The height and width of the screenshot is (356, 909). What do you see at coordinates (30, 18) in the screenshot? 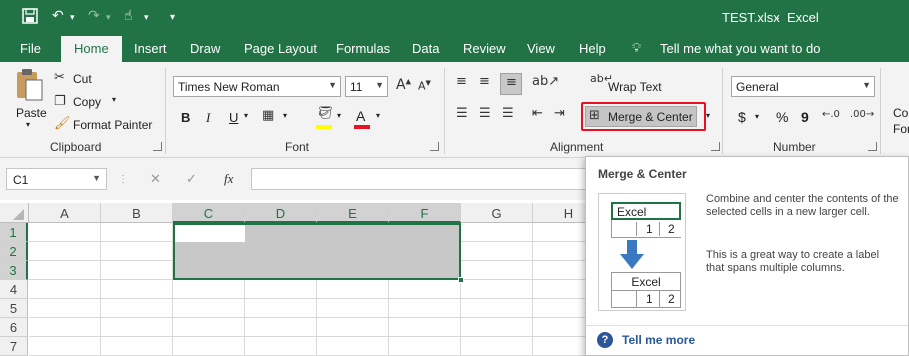
I see `save-icon` at bounding box center [30, 18].